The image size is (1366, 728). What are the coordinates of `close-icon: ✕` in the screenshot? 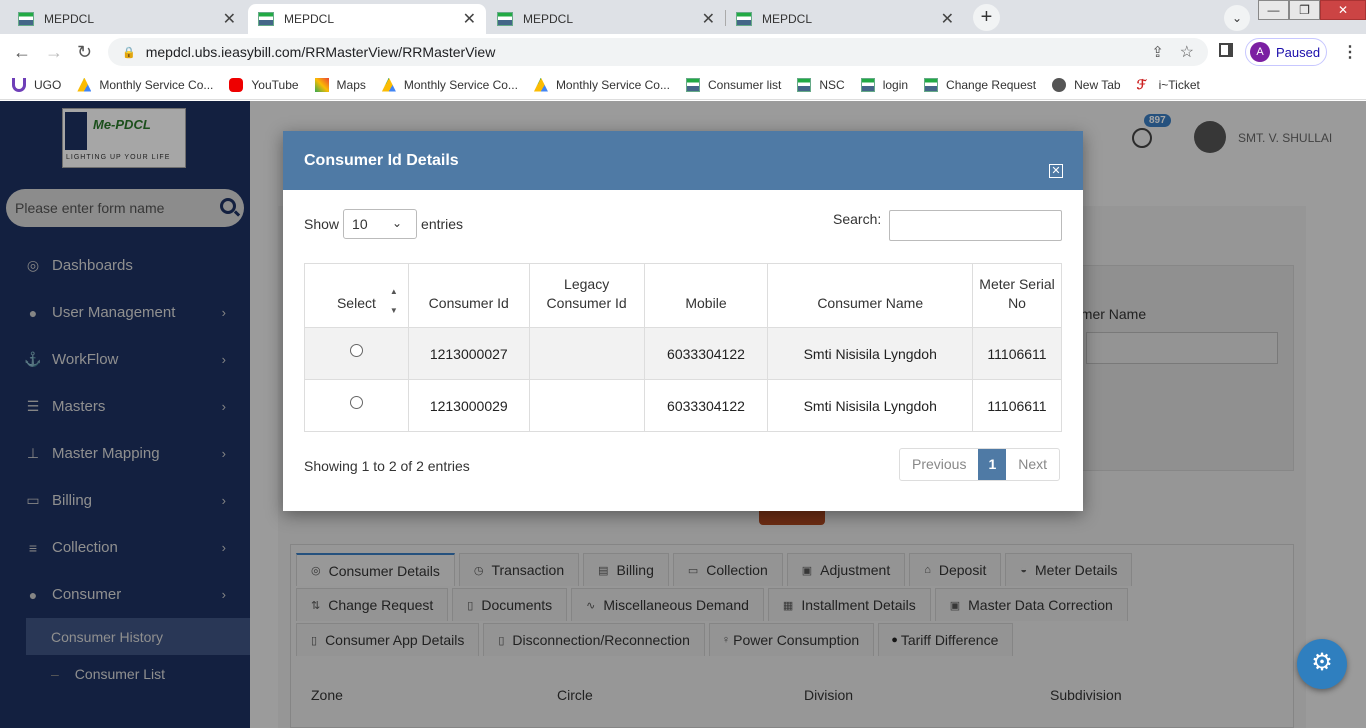 It's located at (1056, 171).